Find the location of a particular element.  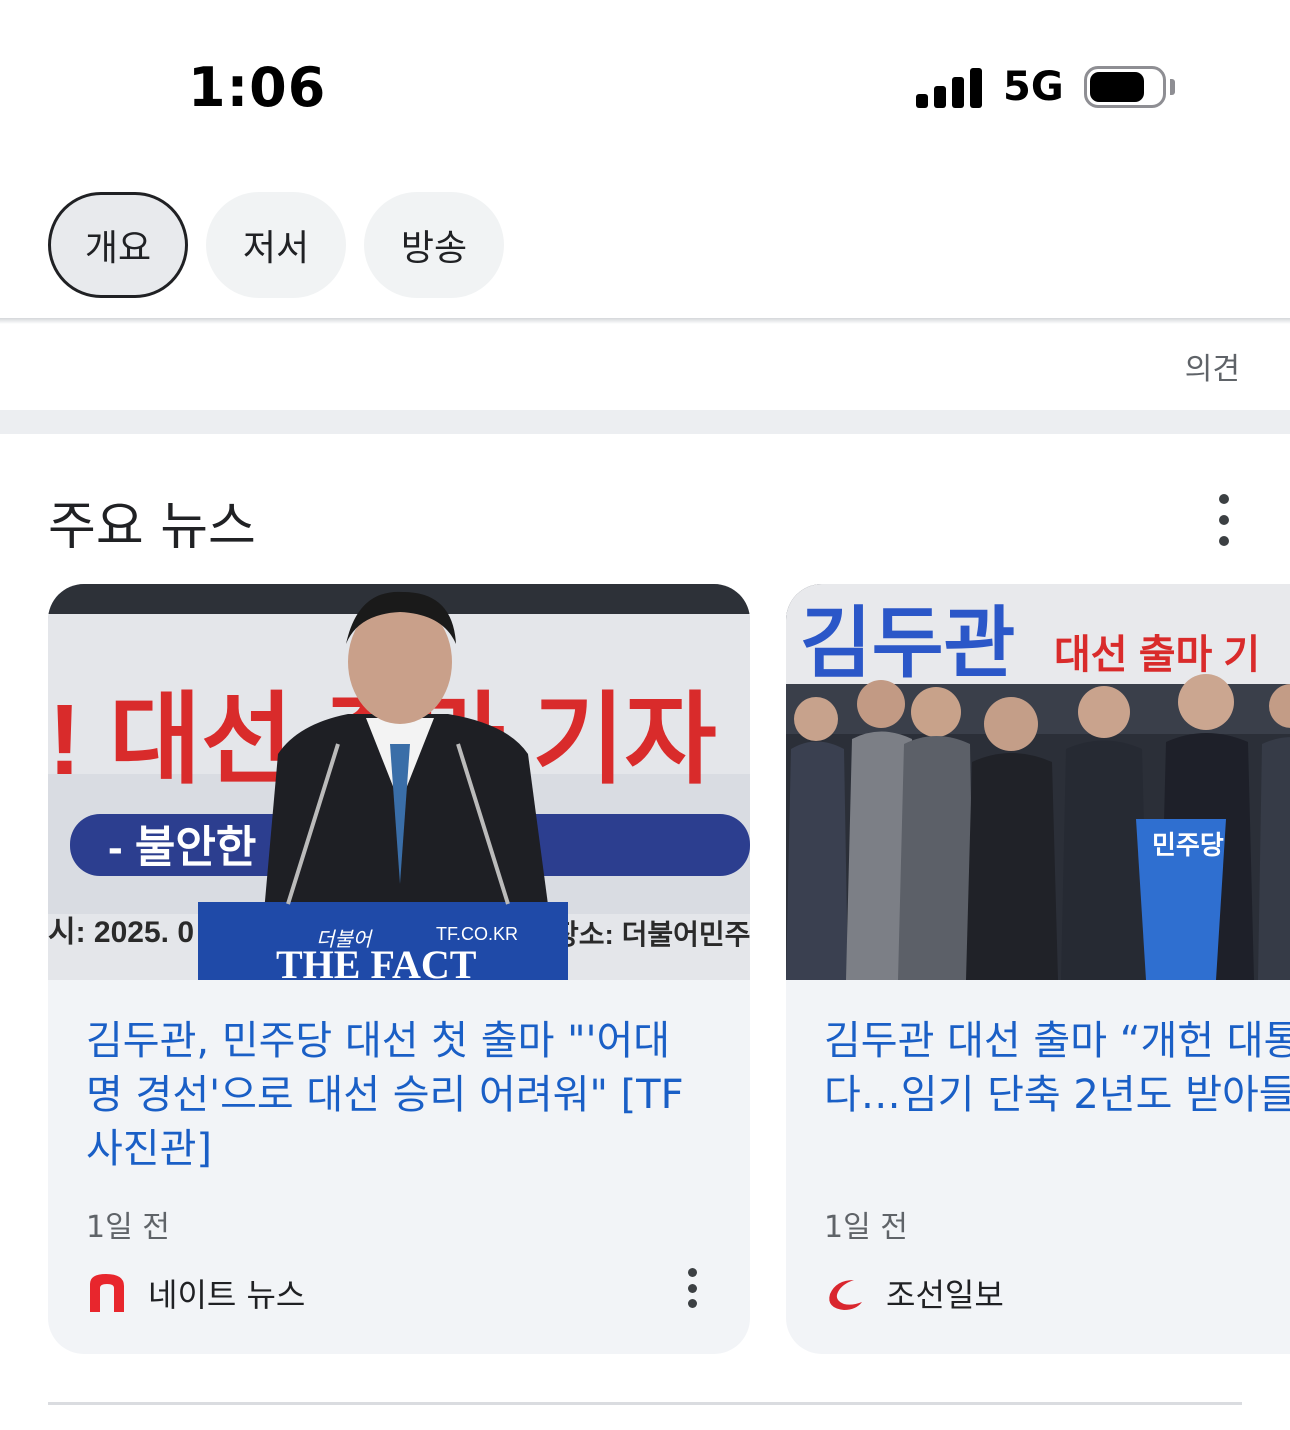

network-type: 5G is located at coordinates (1033, 87).